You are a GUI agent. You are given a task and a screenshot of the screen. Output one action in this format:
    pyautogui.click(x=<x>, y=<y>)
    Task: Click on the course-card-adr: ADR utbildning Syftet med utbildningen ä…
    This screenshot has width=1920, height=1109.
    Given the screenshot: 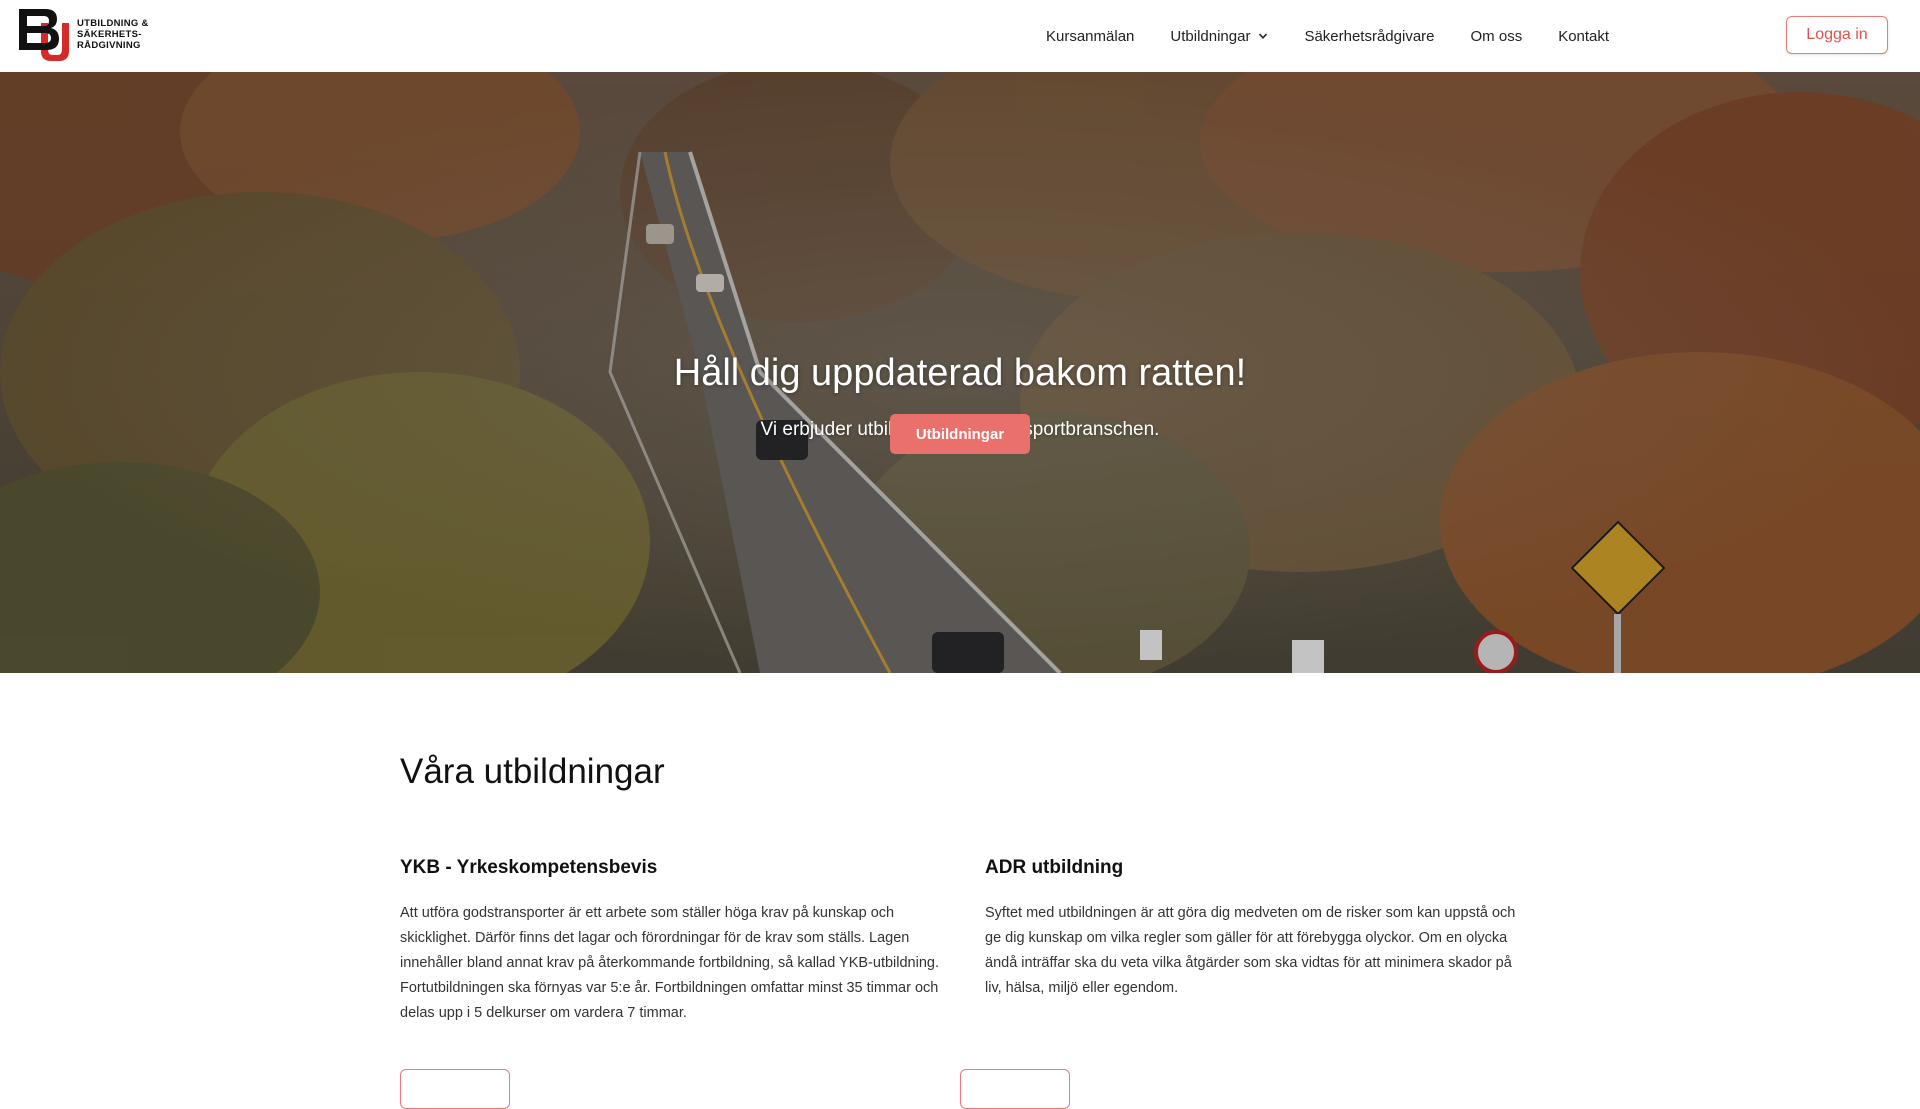 What is the action you would take?
    pyautogui.click(x=1252, y=929)
    